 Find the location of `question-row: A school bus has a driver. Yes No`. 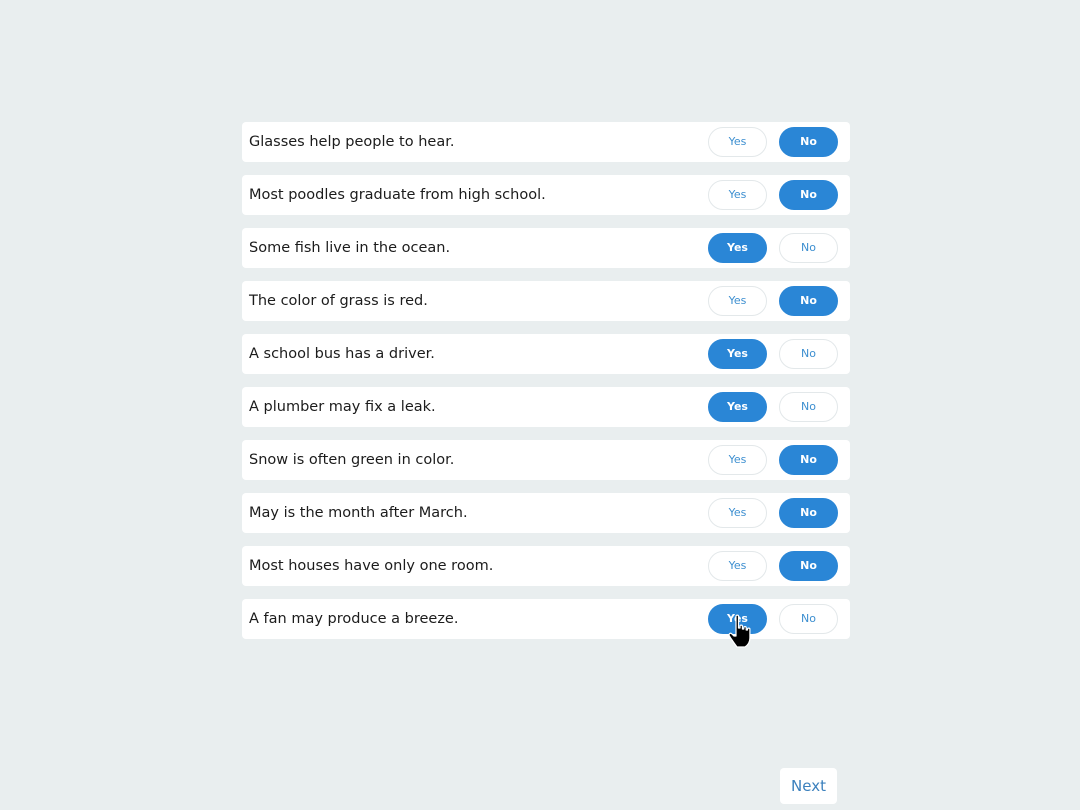

question-row: A school bus has a driver. Yes No is located at coordinates (546, 354).